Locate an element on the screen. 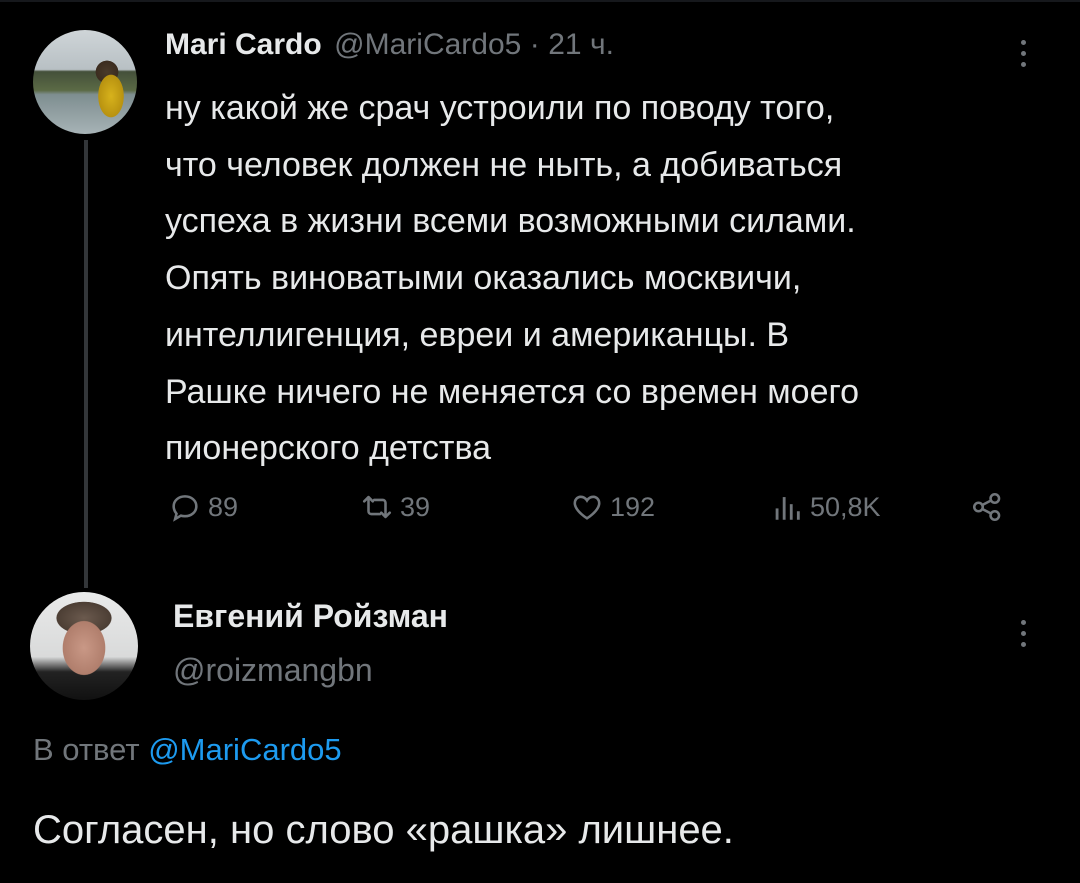 This screenshot has width=1080, height=883. top-divider is located at coordinates (540, 1).